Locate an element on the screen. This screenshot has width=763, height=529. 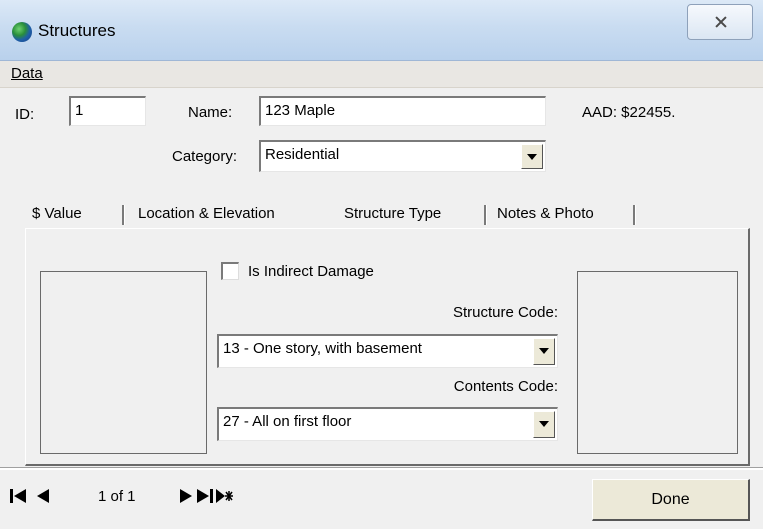
structure-code-select: 13 - One story, with basement is located at coordinates (387, 351).